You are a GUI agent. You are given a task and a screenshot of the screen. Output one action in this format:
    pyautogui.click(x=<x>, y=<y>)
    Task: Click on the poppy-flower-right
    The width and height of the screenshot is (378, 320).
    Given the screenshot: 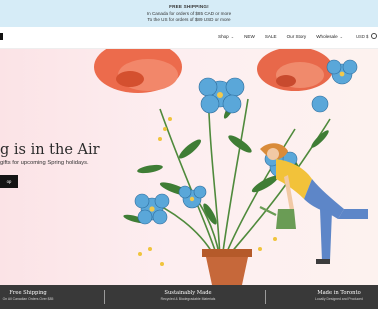 What is the action you would take?
    pyautogui.click(x=295, y=70)
    